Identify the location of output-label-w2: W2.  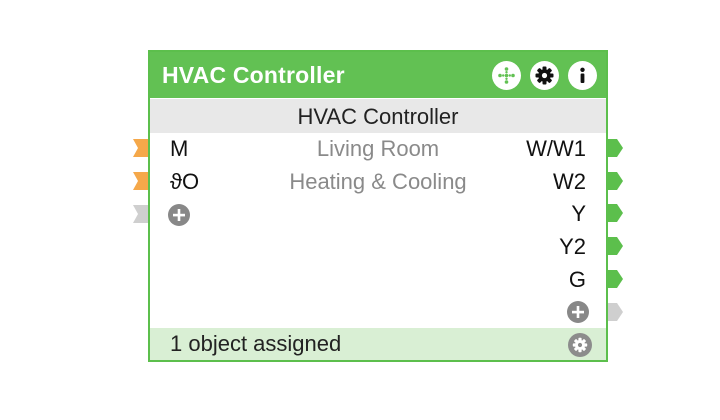
(569, 181).